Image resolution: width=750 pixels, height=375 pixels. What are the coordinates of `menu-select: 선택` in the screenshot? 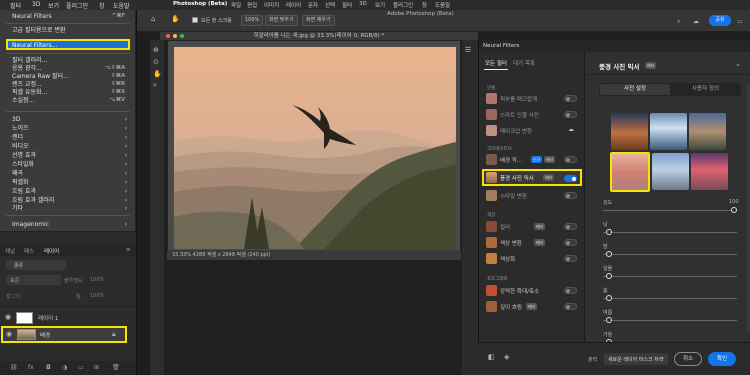 It's located at (330, 5).